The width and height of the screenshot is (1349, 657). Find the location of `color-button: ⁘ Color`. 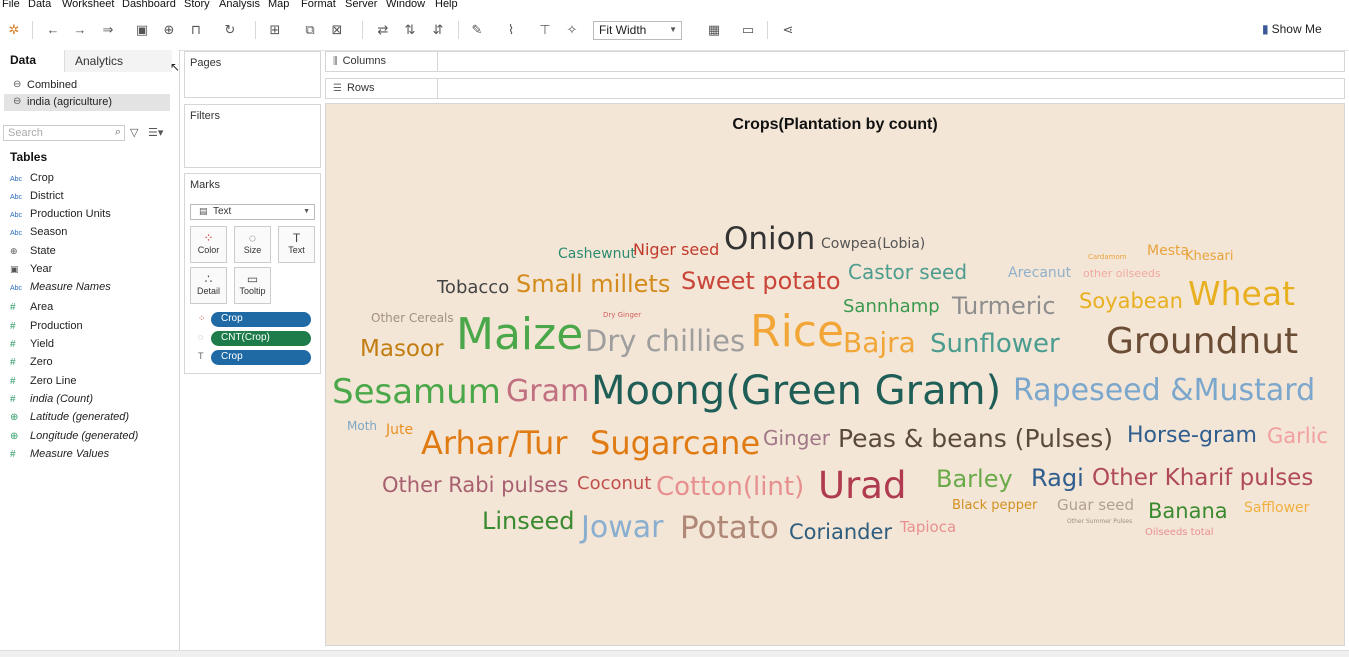

color-button: ⁘ Color is located at coordinates (208, 244).